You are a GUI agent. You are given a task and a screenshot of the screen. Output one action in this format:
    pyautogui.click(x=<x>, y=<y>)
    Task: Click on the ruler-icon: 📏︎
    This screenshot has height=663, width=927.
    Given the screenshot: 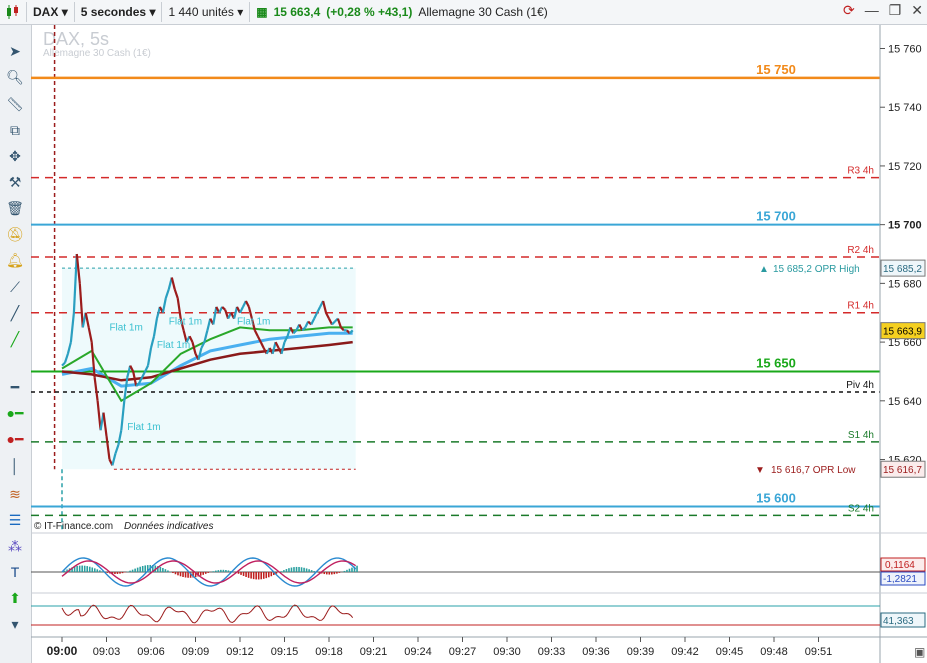 What is the action you would take?
    pyautogui.click(x=15, y=104)
    